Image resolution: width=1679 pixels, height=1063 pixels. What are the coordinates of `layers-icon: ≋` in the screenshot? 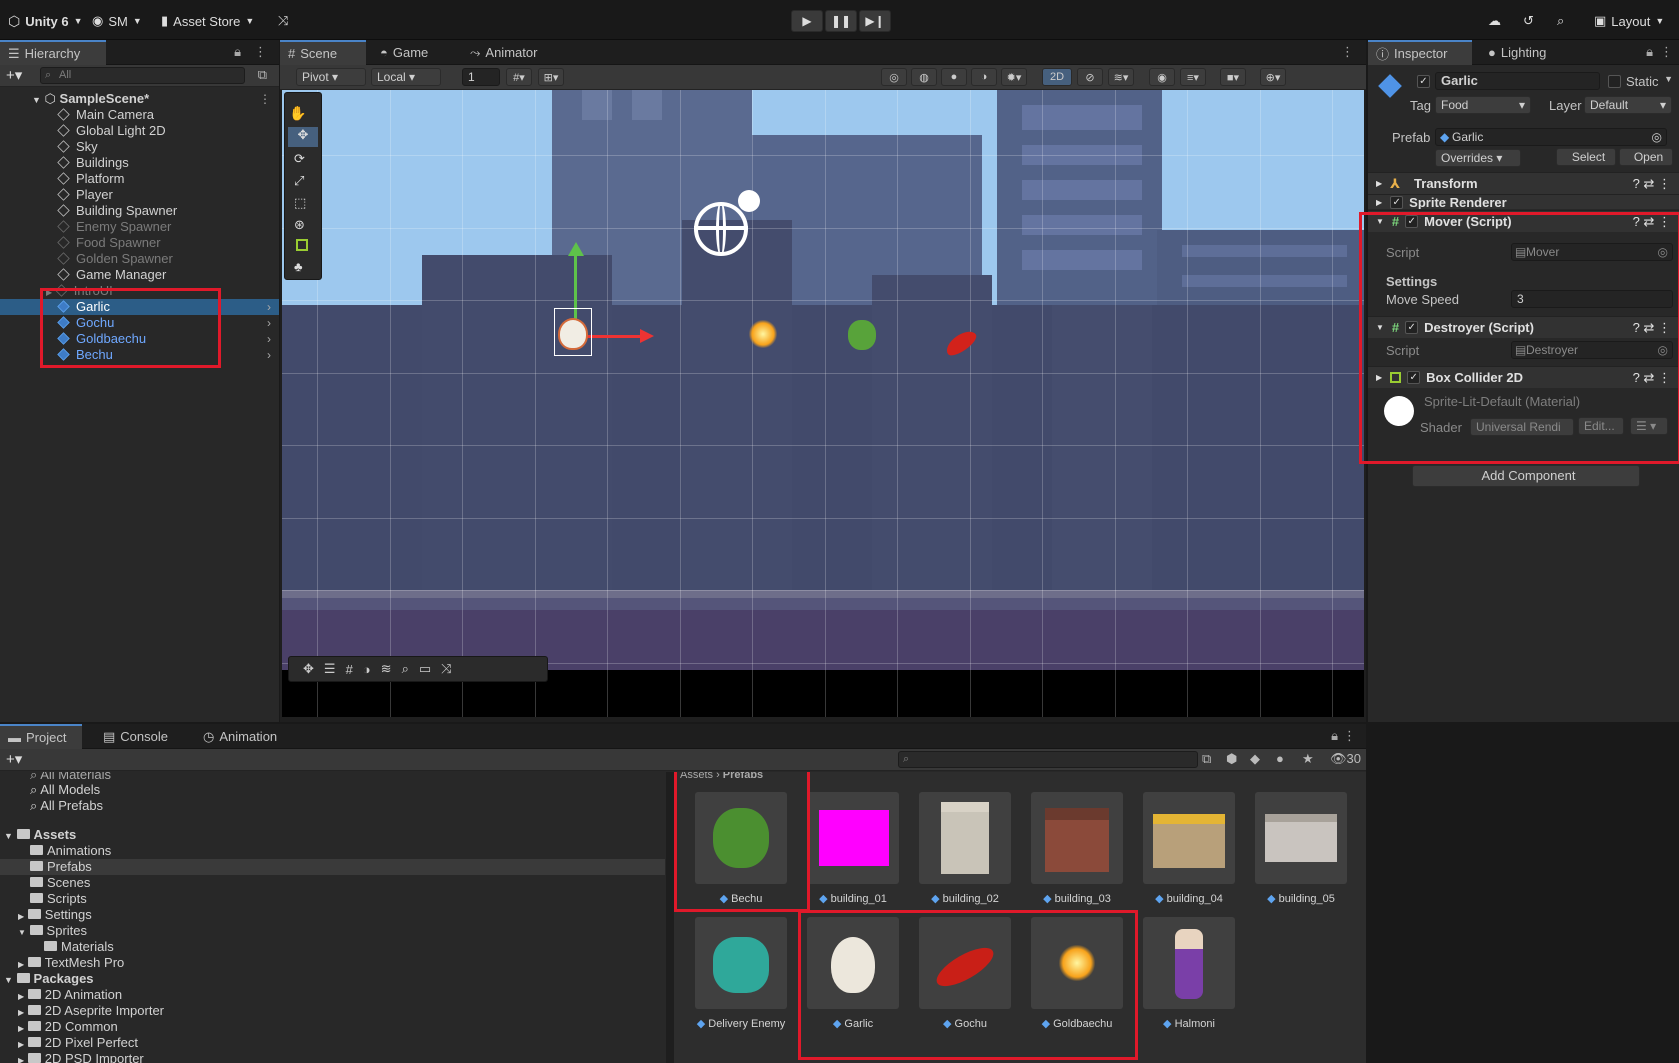 It's located at (386, 669).